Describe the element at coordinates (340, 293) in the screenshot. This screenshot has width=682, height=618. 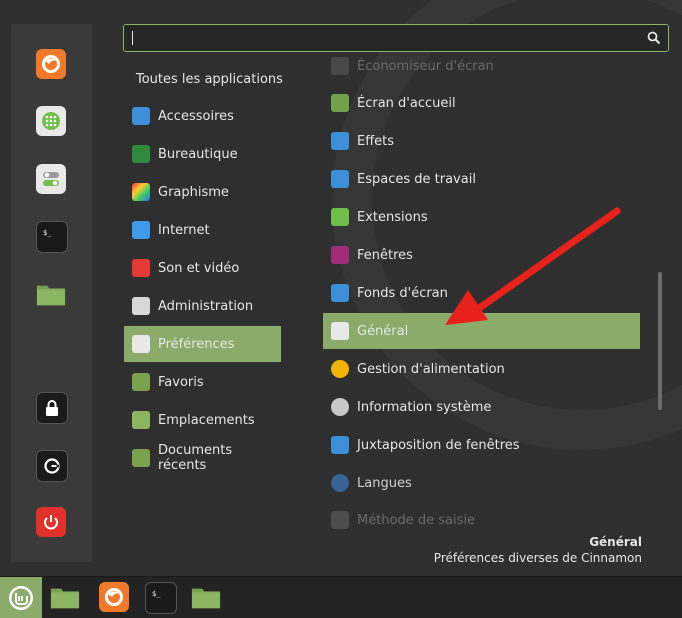
I see `wallpaper-icon` at that location.